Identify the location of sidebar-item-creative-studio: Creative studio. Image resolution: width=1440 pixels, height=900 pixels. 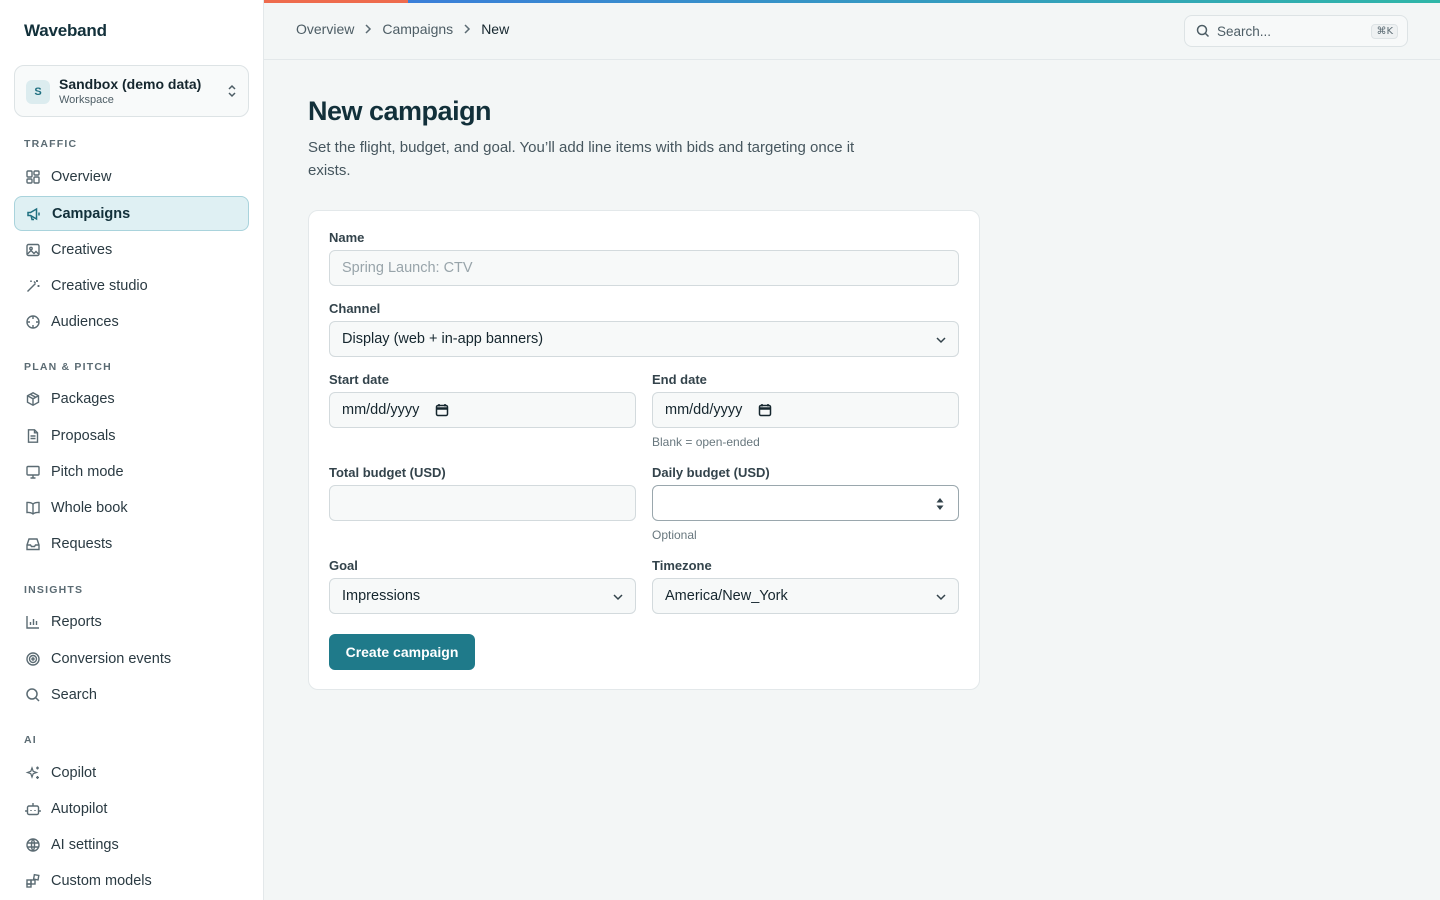
(131, 285).